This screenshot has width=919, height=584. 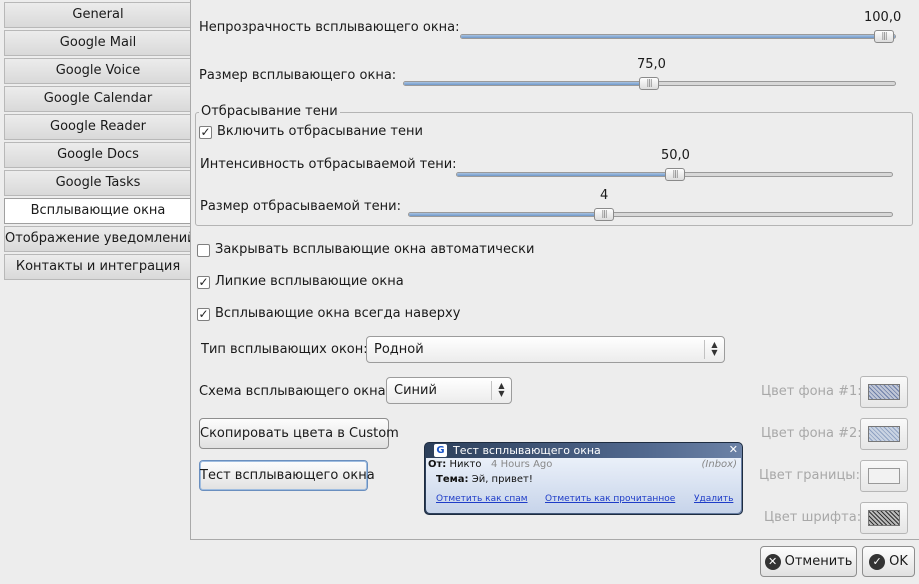 What do you see at coordinates (269, 111) in the screenshot?
I see `shadow-frame-title: Отбрасывание тени` at bounding box center [269, 111].